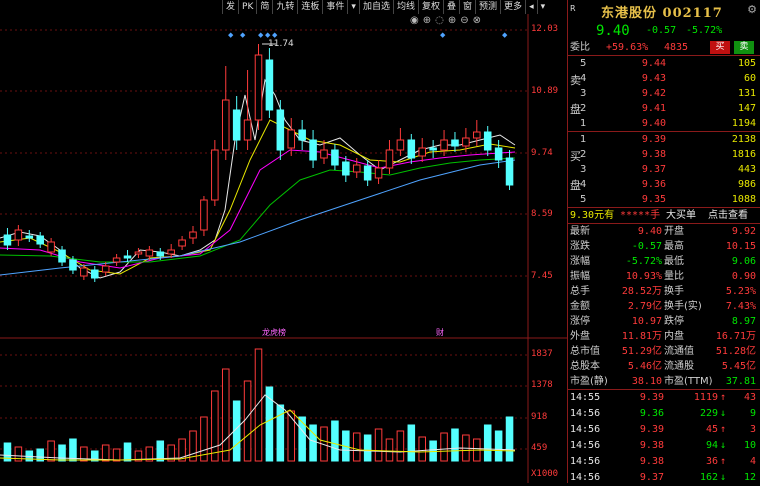  Describe the element at coordinates (487, 7) in the screenshot. I see `toolbar-item: 预测` at that location.